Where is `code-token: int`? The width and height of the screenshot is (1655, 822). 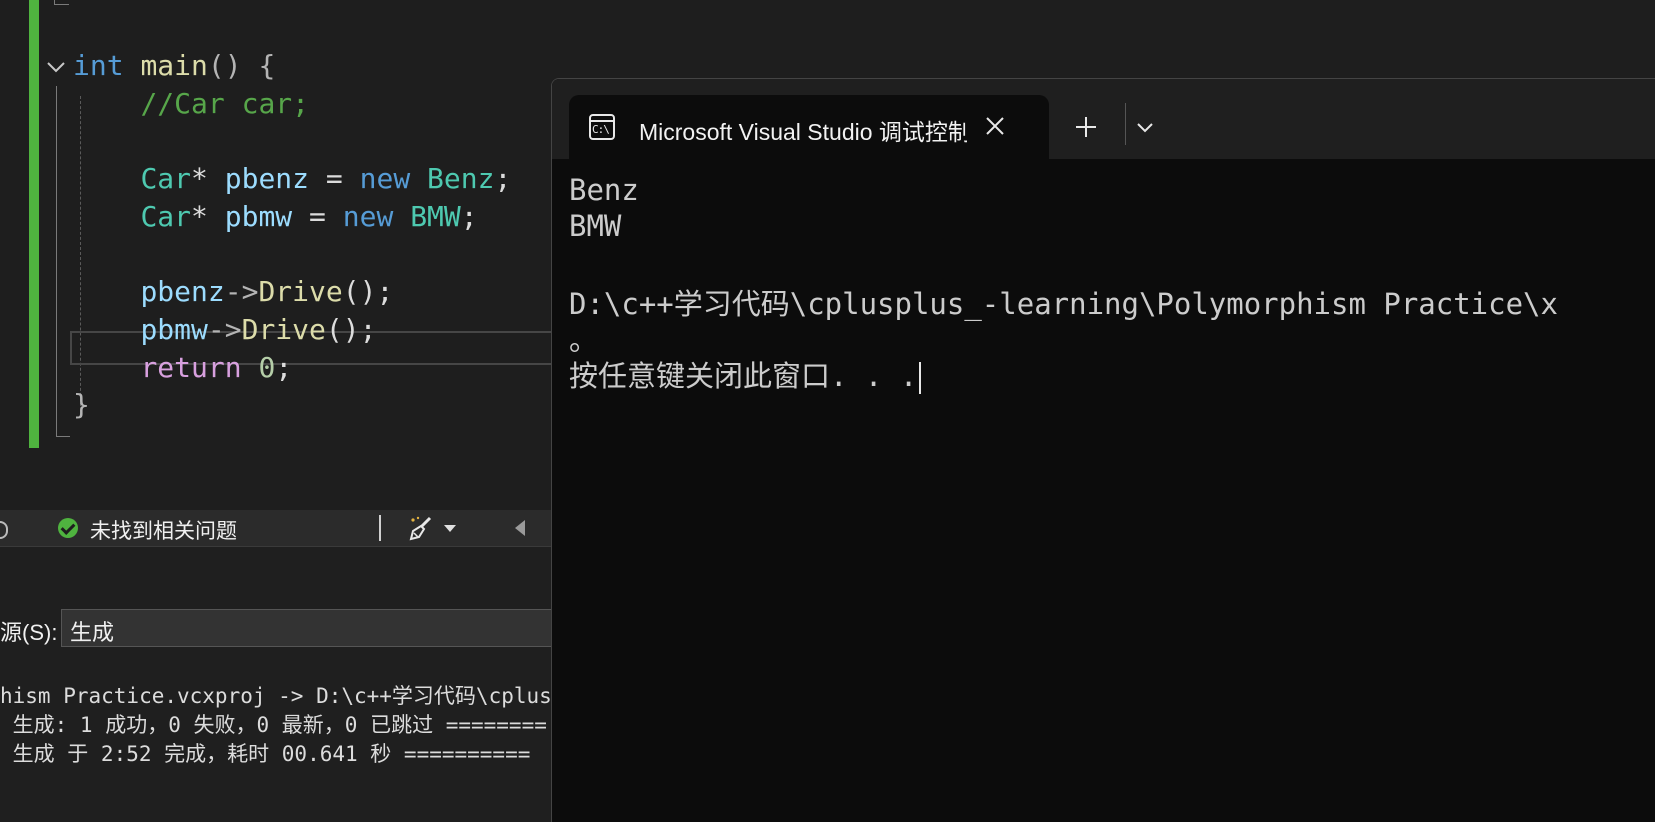 code-token: int is located at coordinates (98, 65).